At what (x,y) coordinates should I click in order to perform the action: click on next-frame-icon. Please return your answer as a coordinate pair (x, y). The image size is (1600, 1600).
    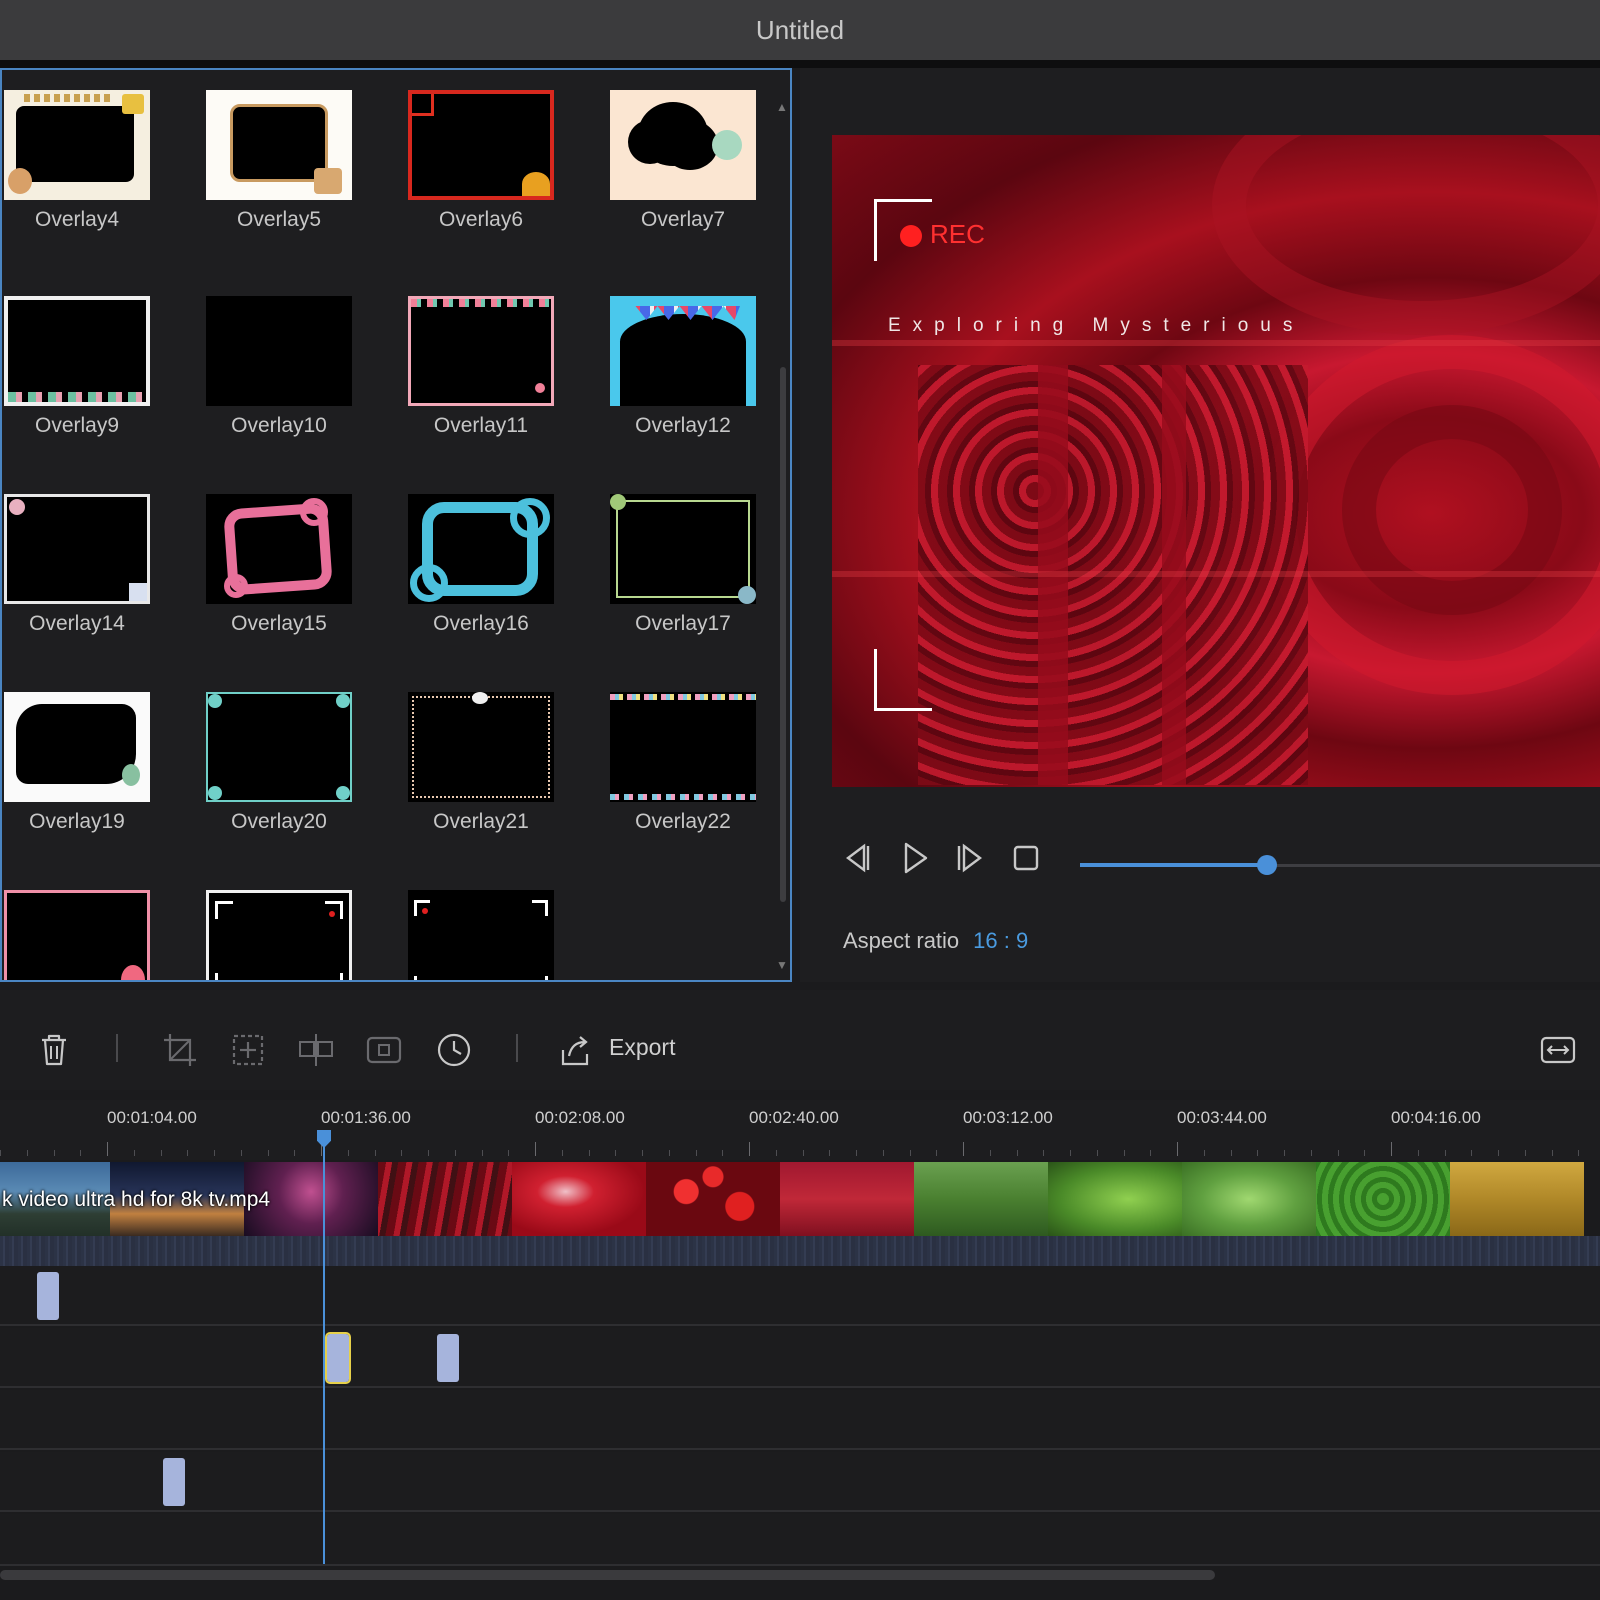
    Looking at the image, I should click on (970, 858).